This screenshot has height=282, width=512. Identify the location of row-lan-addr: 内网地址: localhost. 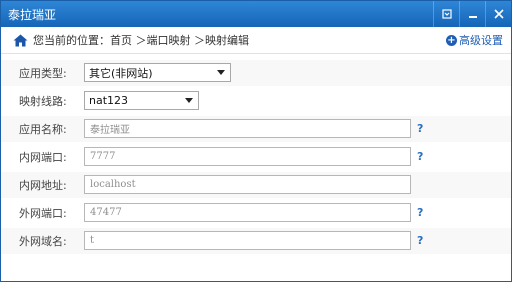
(256, 185).